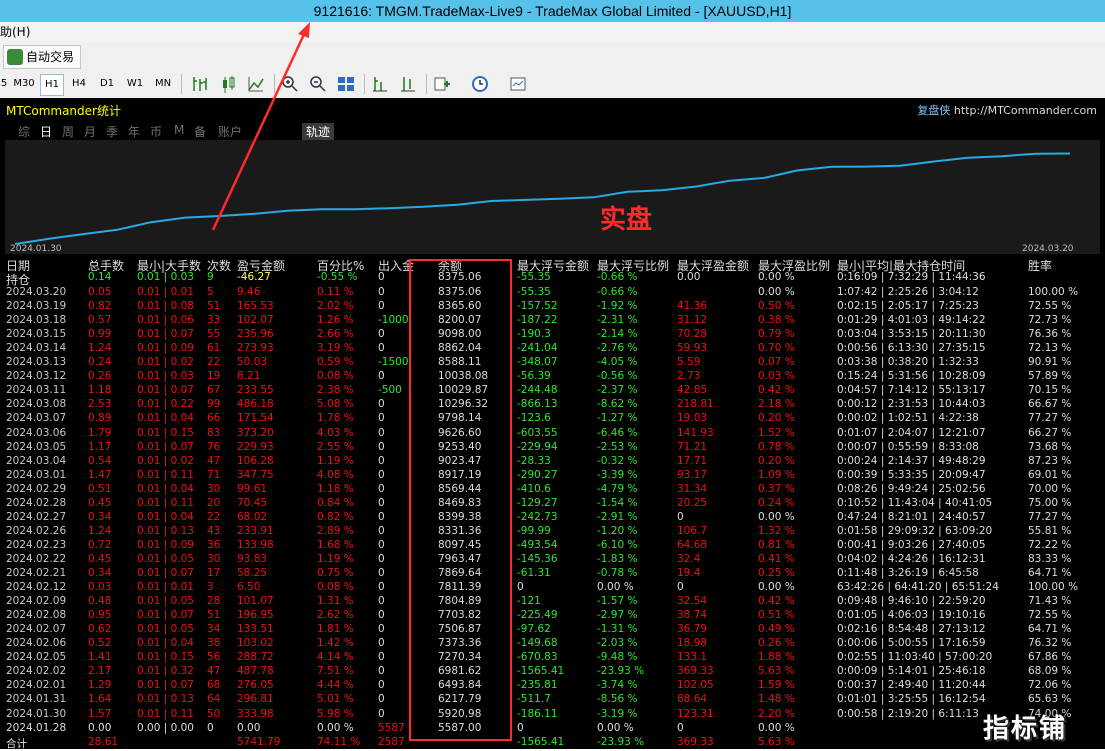 Image resolution: width=1105 pixels, height=751 pixels. I want to click on table-cell: 1.78 %, so click(335, 418).